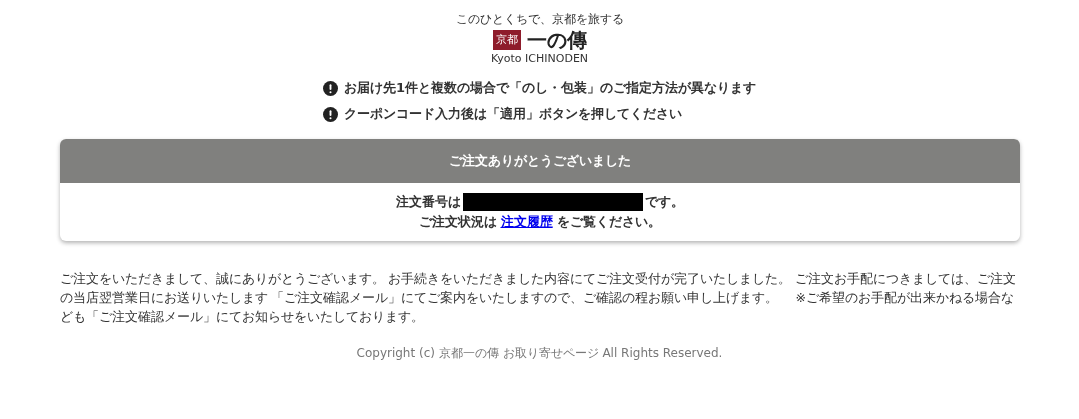 Image resolution: width=1079 pixels, height=419 pixels. What do you see at coordinates (506, 40) in the screenshot?
I see `logo-badge: 京都` at bounding box center [506, 40].